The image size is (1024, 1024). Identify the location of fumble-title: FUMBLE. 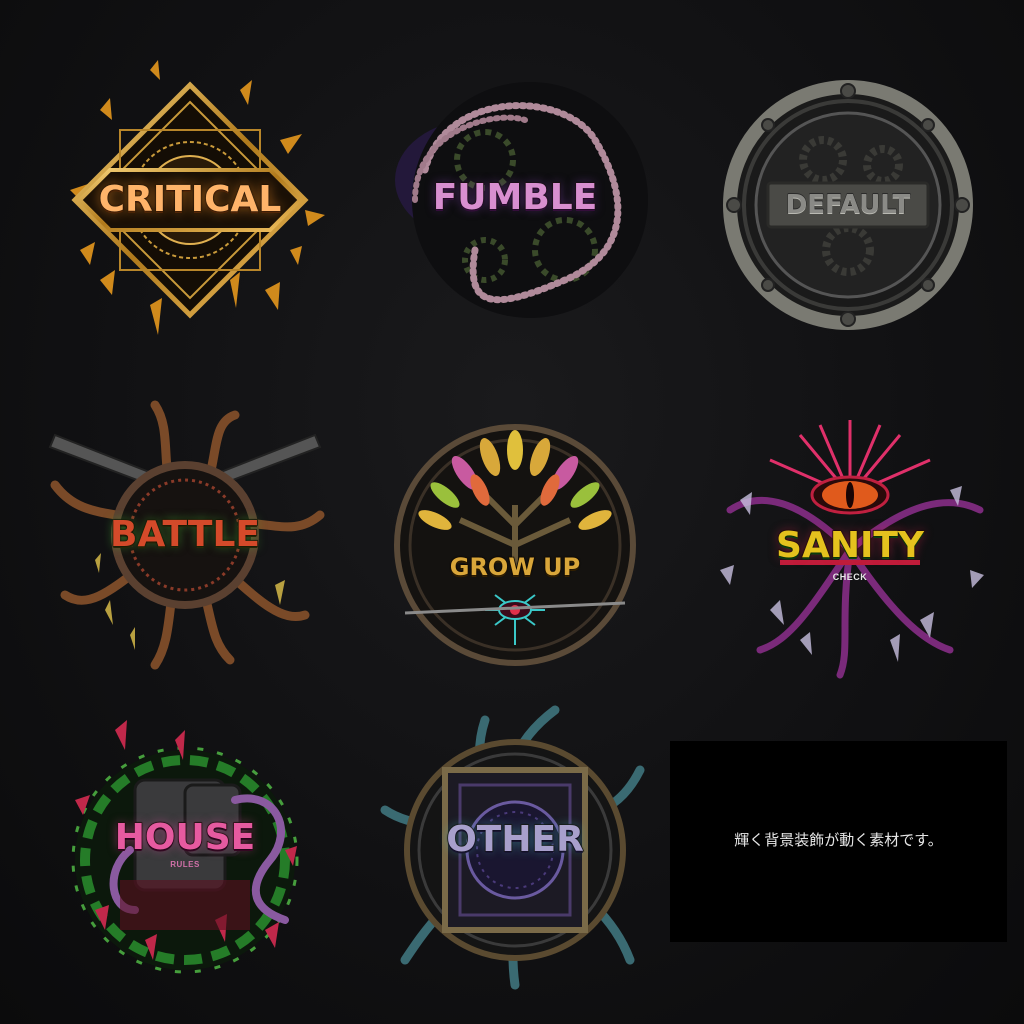
(515, 197).